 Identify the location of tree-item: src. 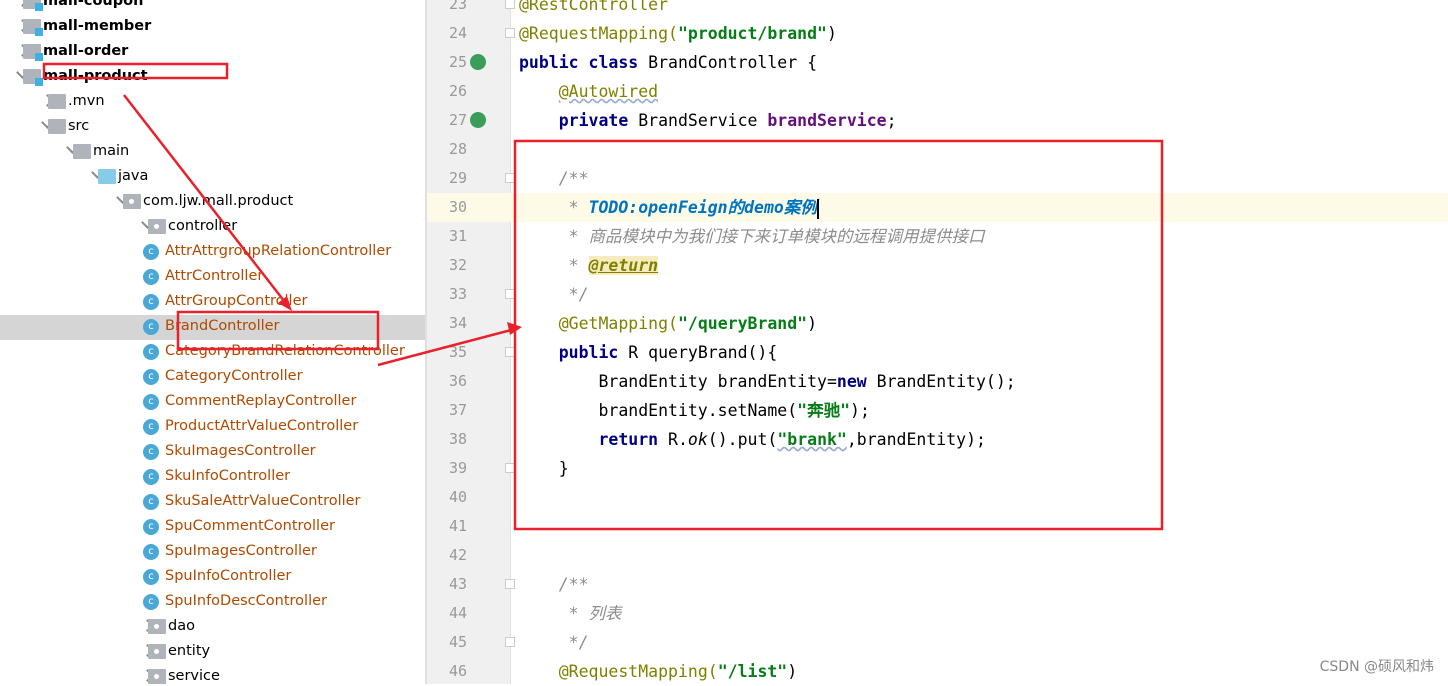
(212, 127).